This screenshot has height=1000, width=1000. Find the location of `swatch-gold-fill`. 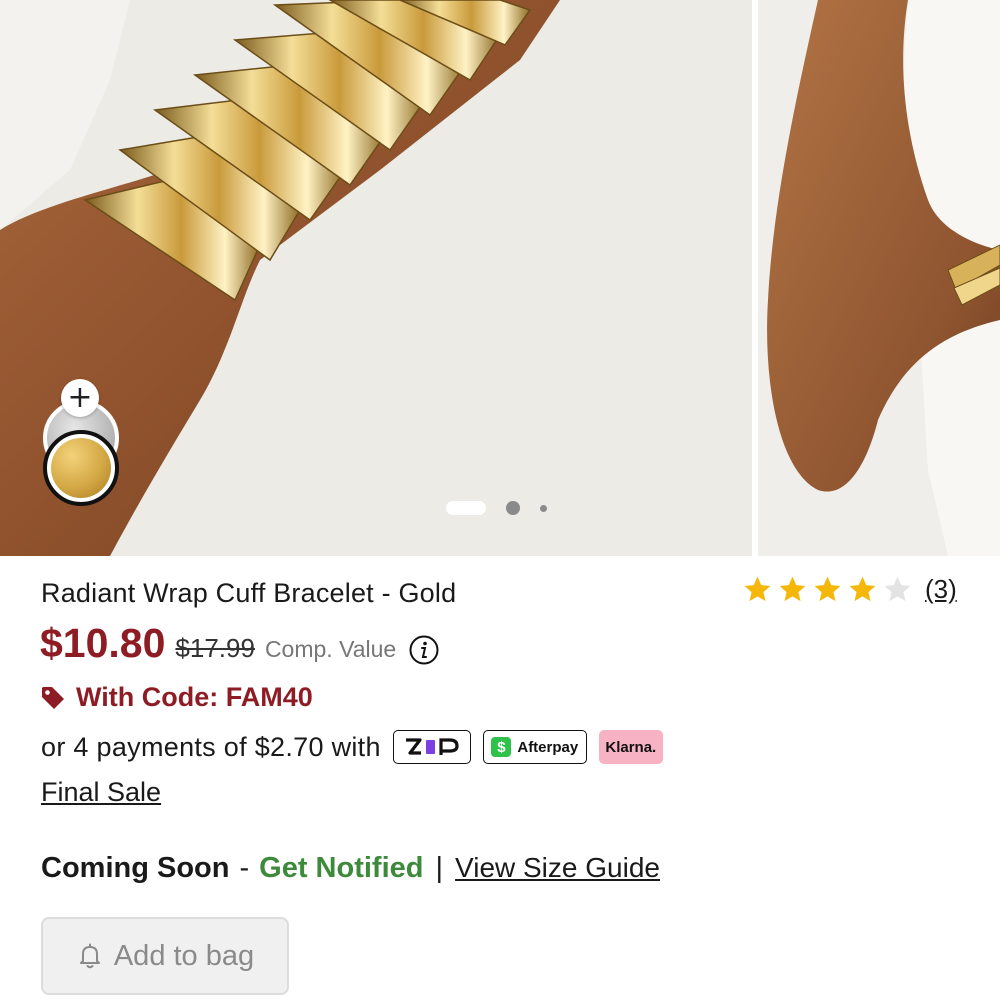

swatch-gold-fill is located at coordinates (81, 468).